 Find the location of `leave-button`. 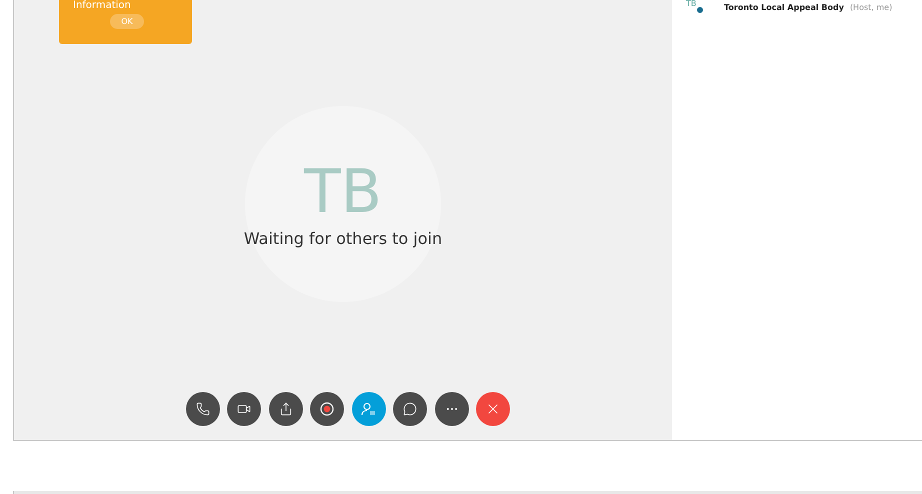

leave-button is located at coordinates (493, 409).